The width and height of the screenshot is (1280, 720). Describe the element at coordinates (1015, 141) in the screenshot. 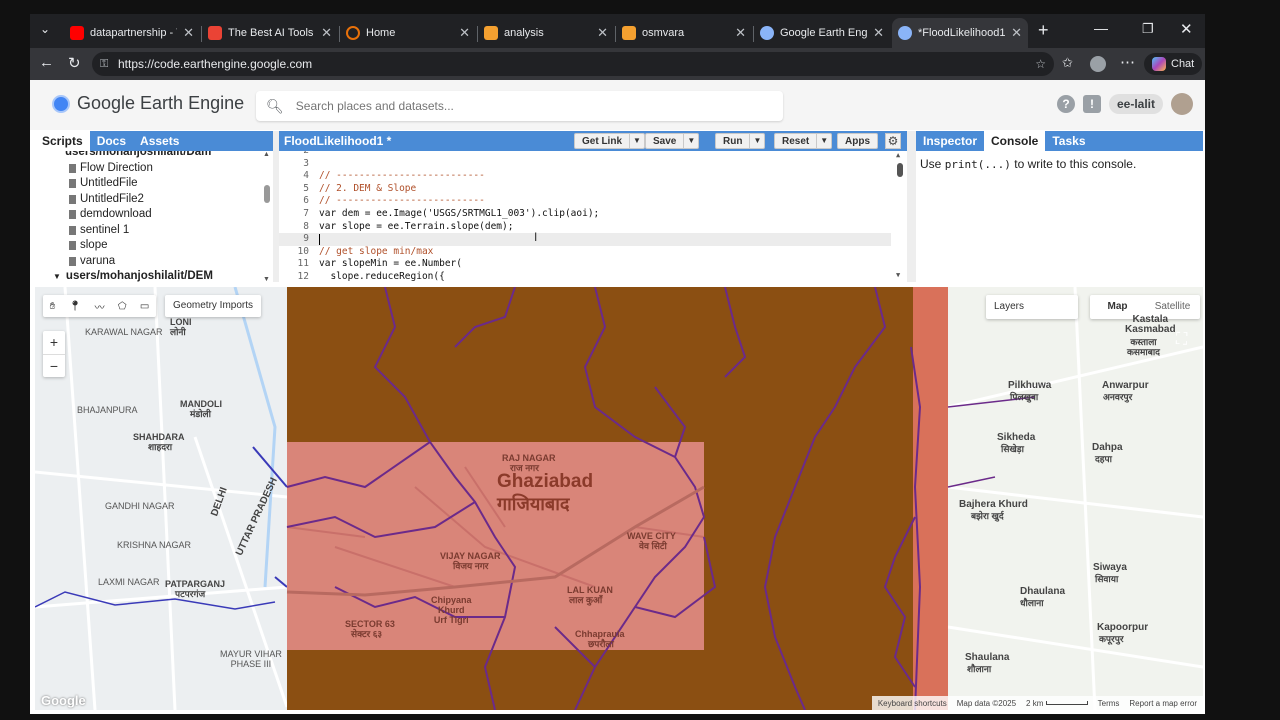

I see `tab-console: Console` at that location.